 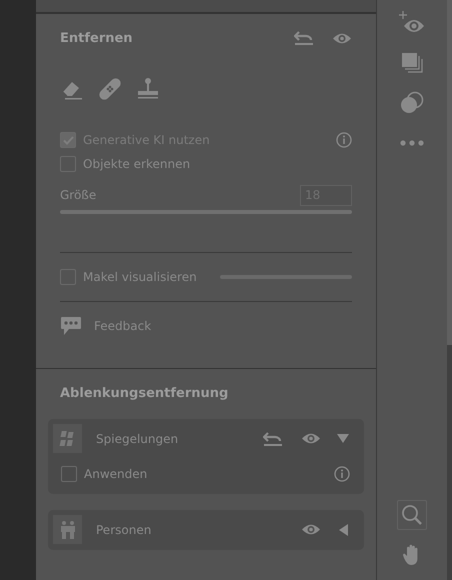 What do you see at coordinates (138, 439) in the screenshot?
I see `category-label: Spiegelungen` at bounding box center [138, 439].